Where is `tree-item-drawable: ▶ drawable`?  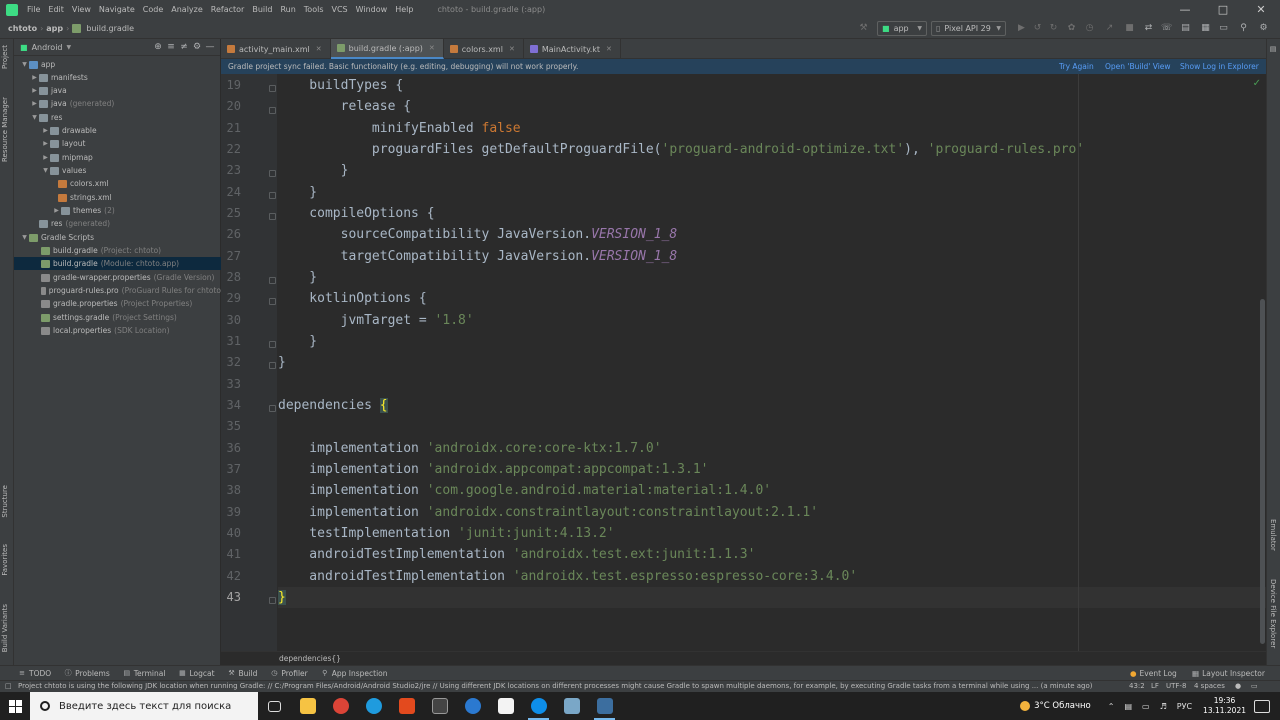 tree-item-drawable: ▶ drawable is located at coordinates (117, 130).